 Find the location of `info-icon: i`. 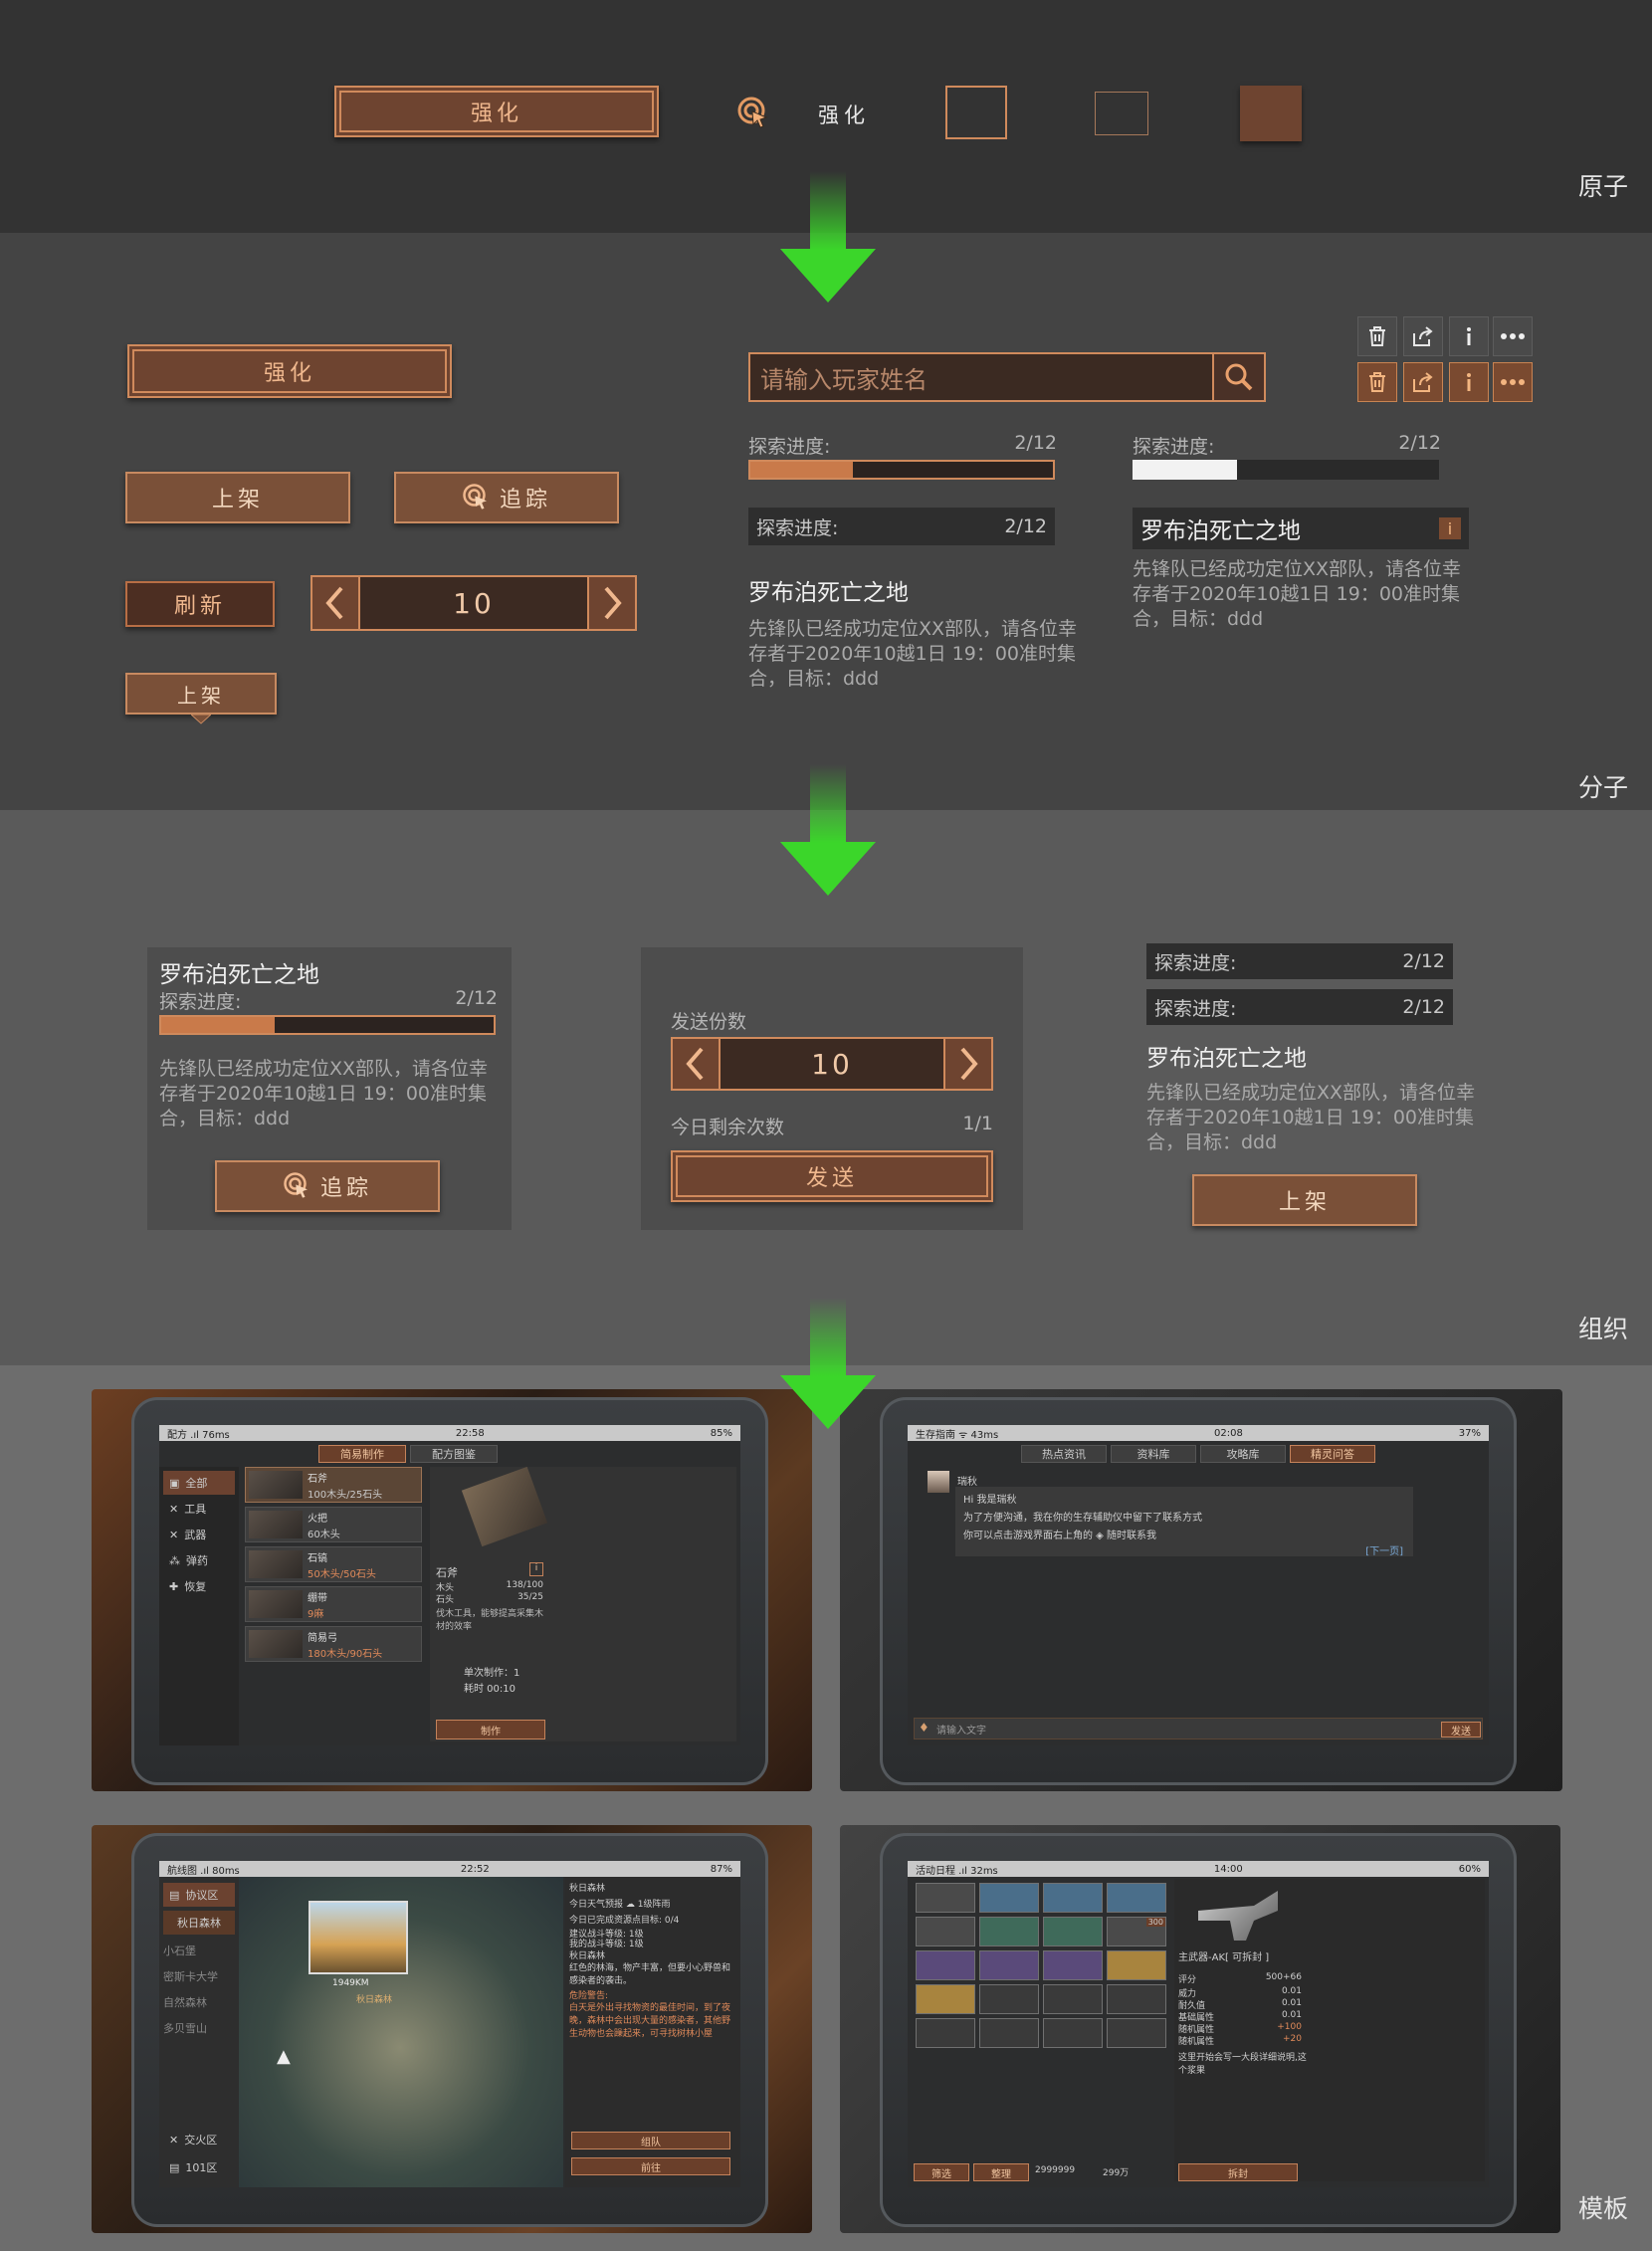

info-icon: i is located at coordinates (536, 1569).